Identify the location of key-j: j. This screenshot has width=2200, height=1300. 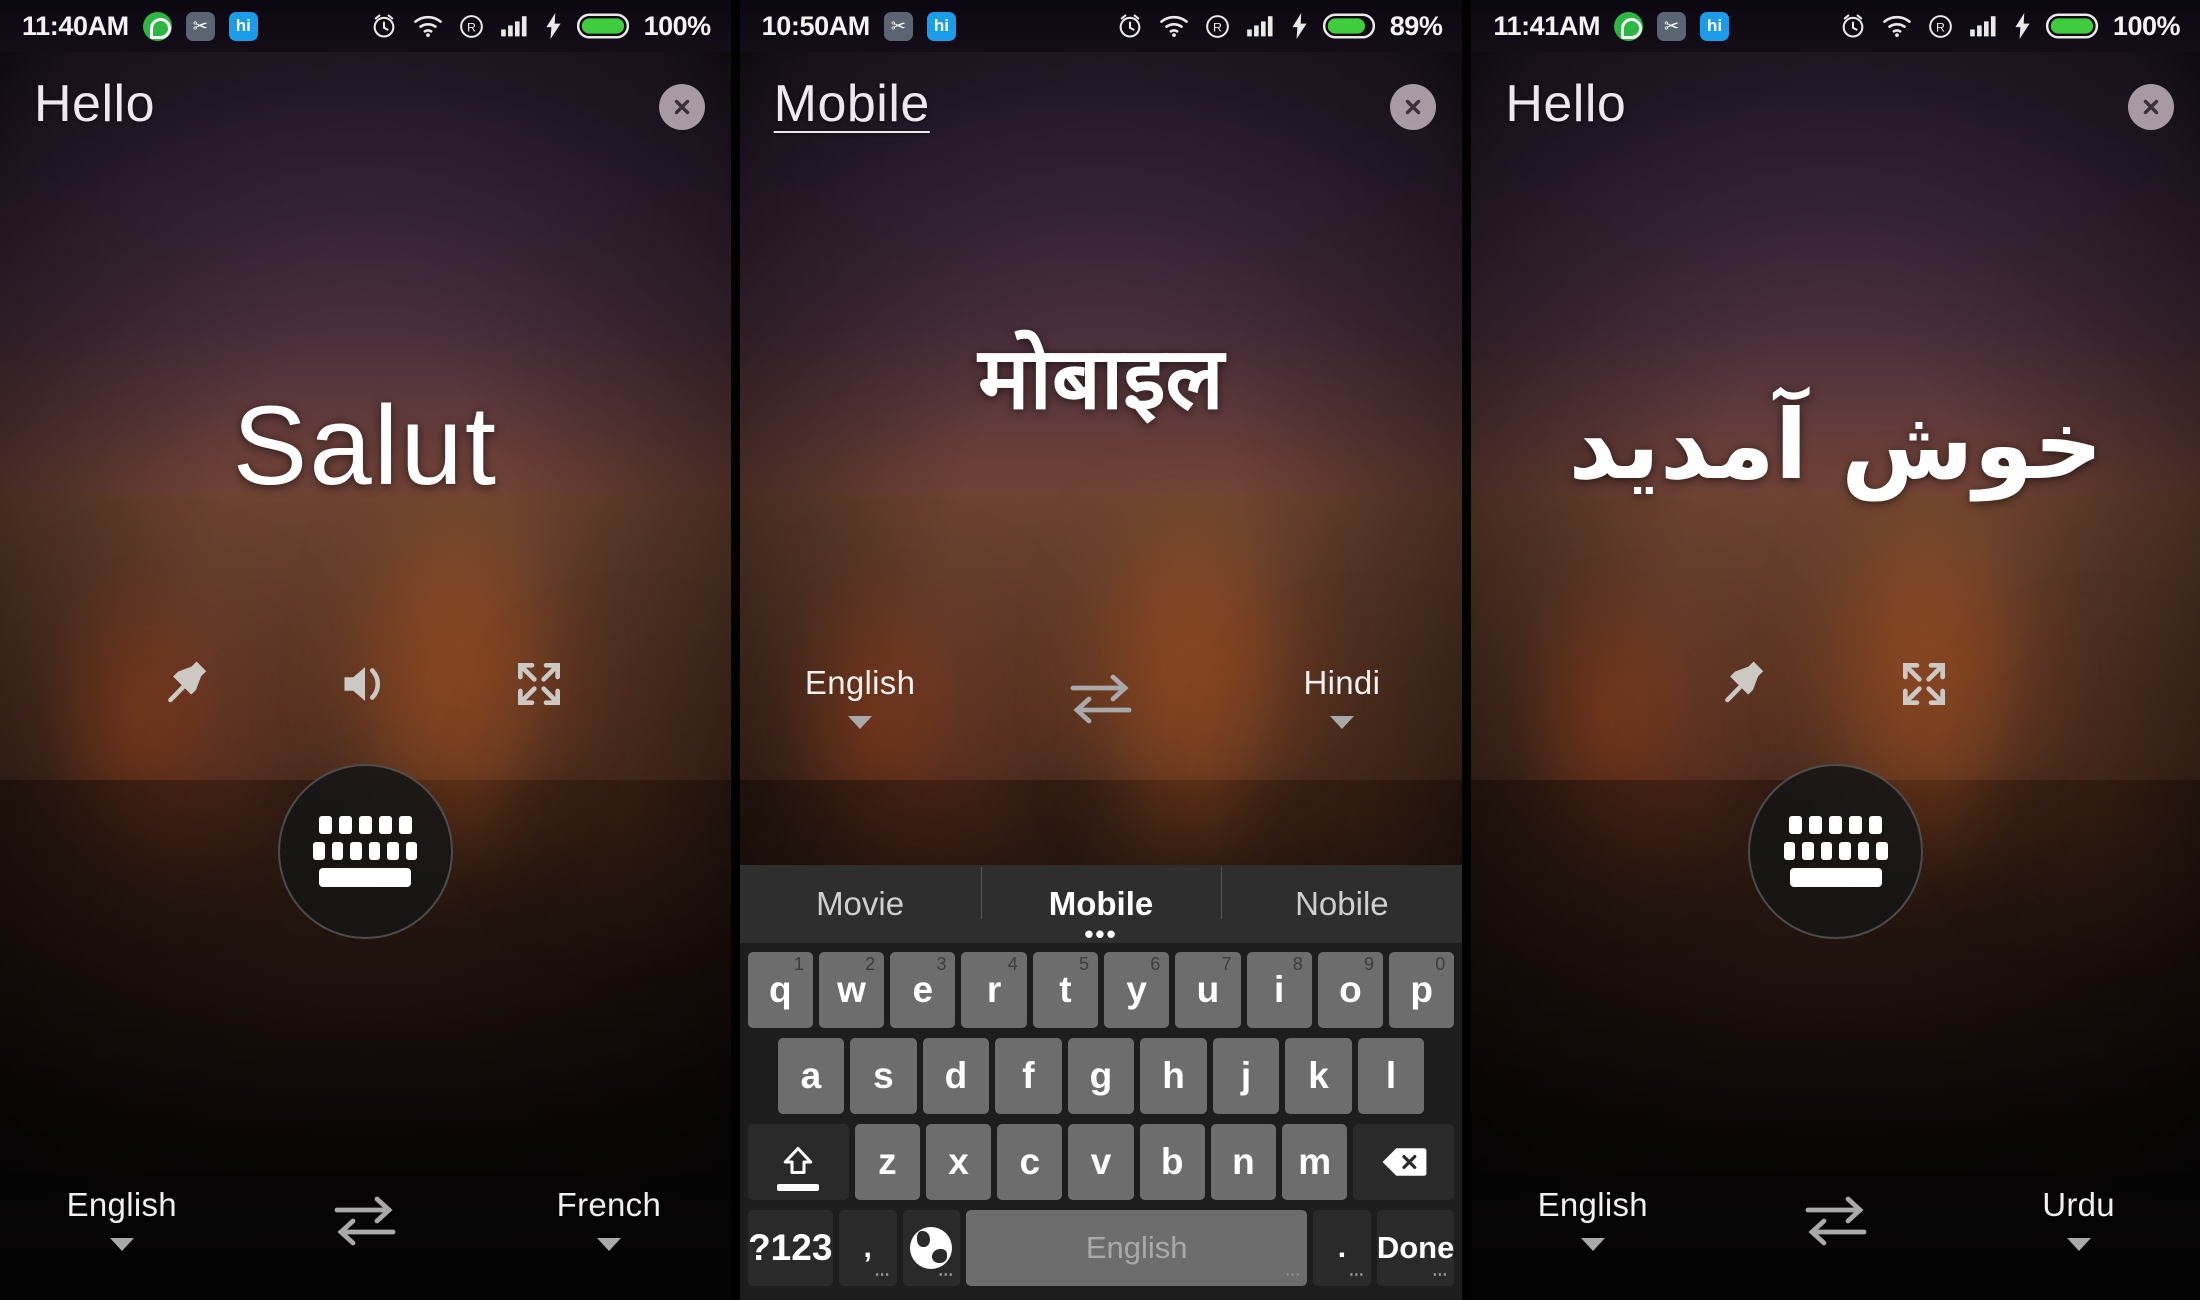
(1246, 1076).